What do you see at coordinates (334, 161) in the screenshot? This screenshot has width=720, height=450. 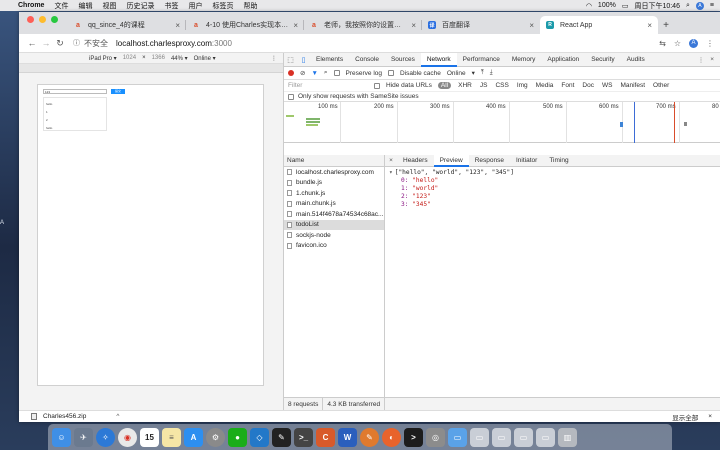 I see `name-column-header: Name` at bounding box center [334, 161].